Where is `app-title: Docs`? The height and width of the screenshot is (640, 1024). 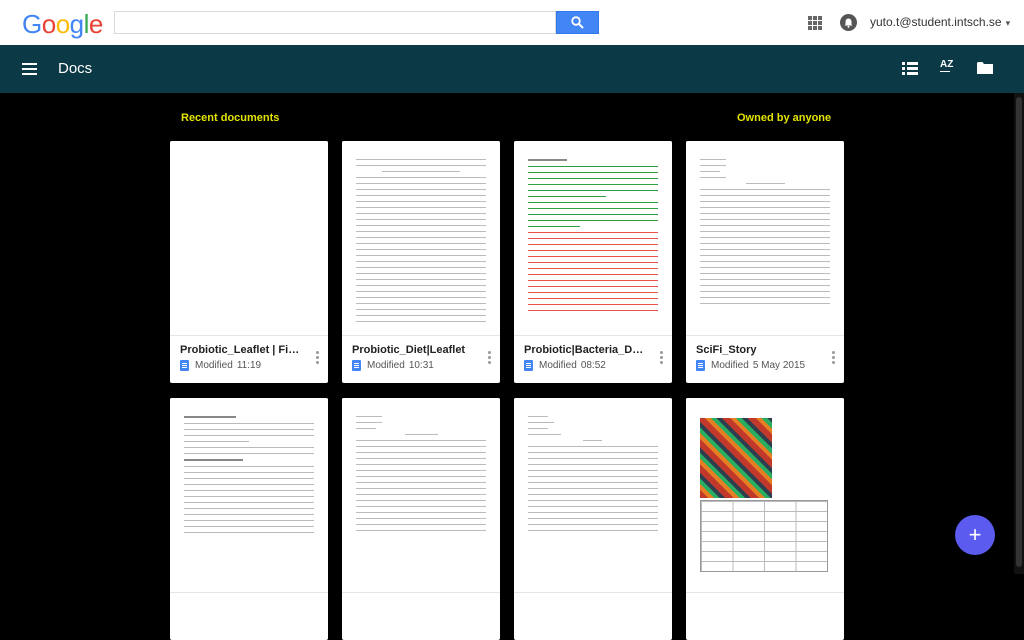
app-title: Docs is located at coordinates (75, 68).